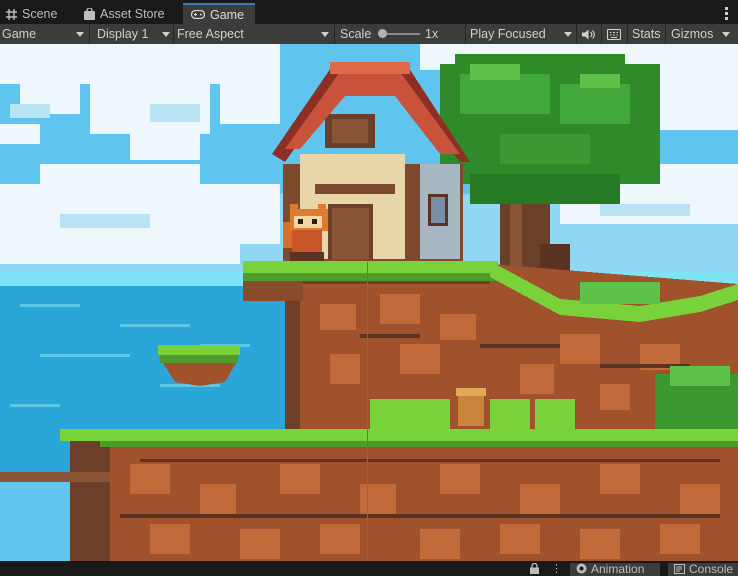 This screenshot has width=738, height=576. I want to click on shortcuts-toggle, so click(614, 34).